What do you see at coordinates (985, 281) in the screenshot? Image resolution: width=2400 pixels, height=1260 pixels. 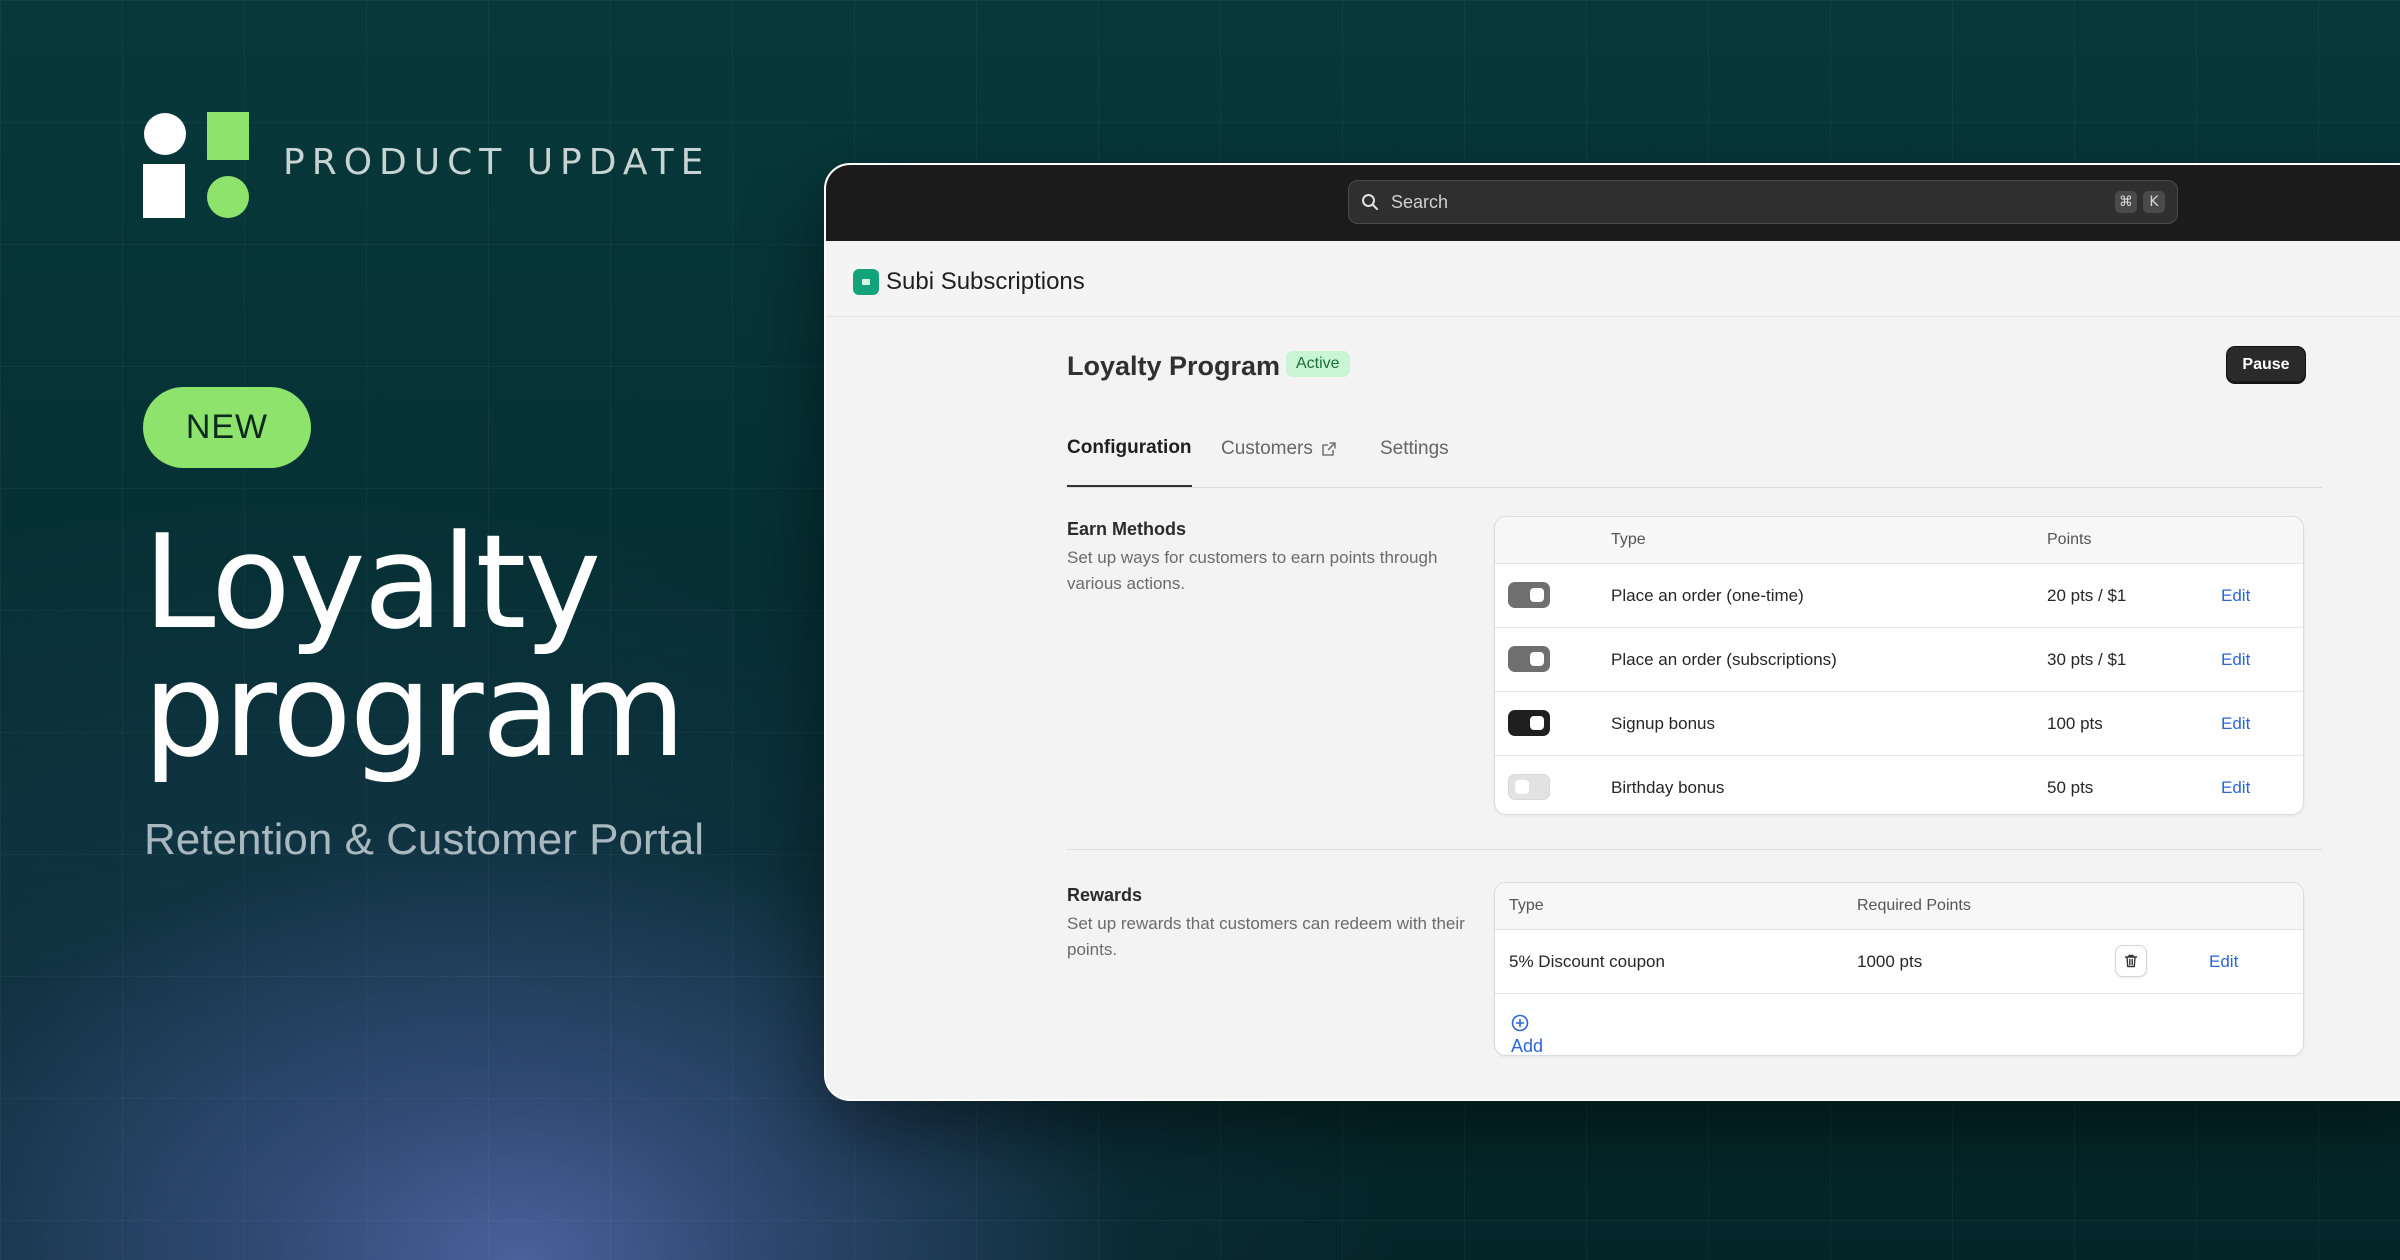 I see `app-name: Subi Subscriptions` at bounding box center [985, 281].